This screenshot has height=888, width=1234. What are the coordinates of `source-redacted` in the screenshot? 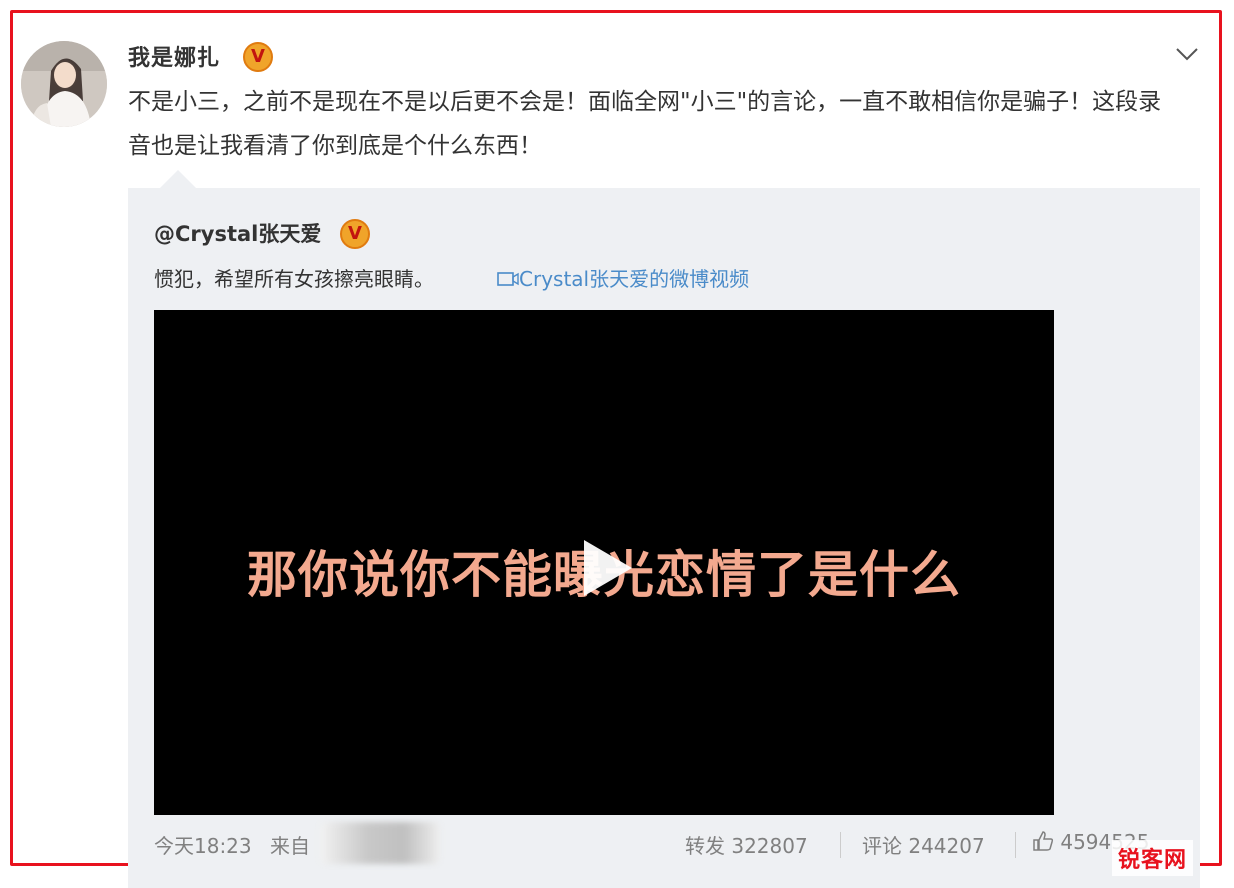 It's located at (380, 843).